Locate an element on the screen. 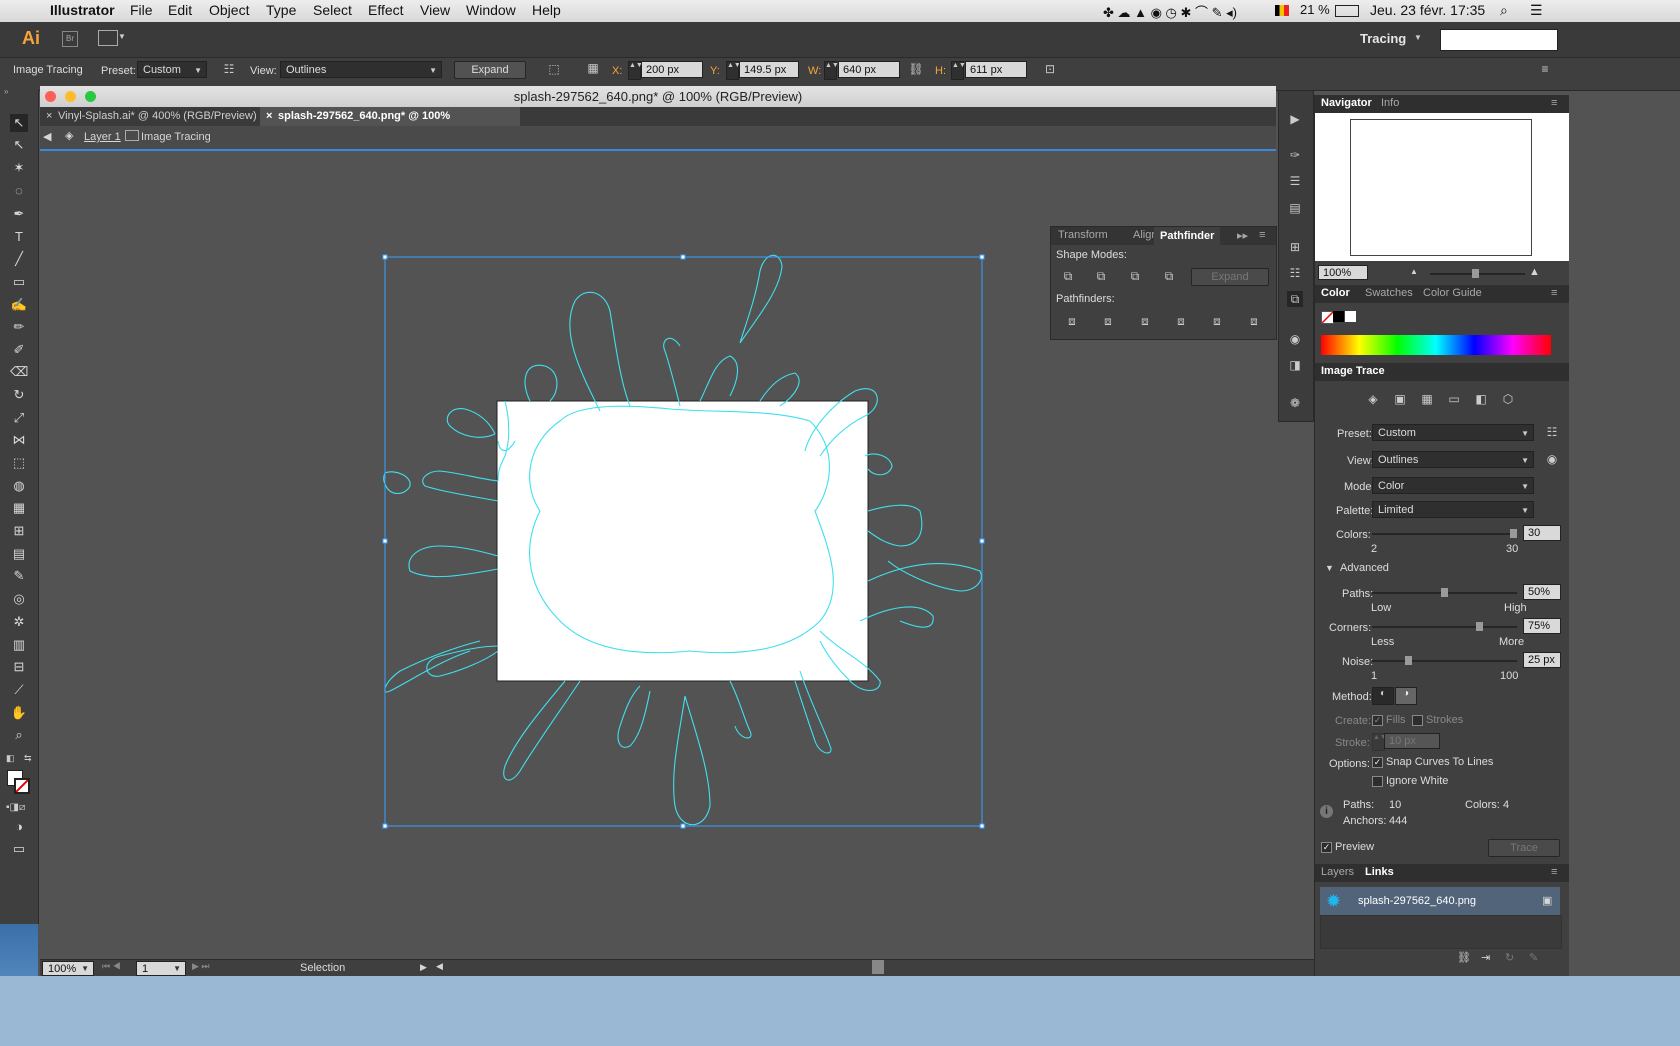 Image resolution: width=1680 pixels, height=1046 pixels. menu-object: Object is located at coordinates (229, 10).